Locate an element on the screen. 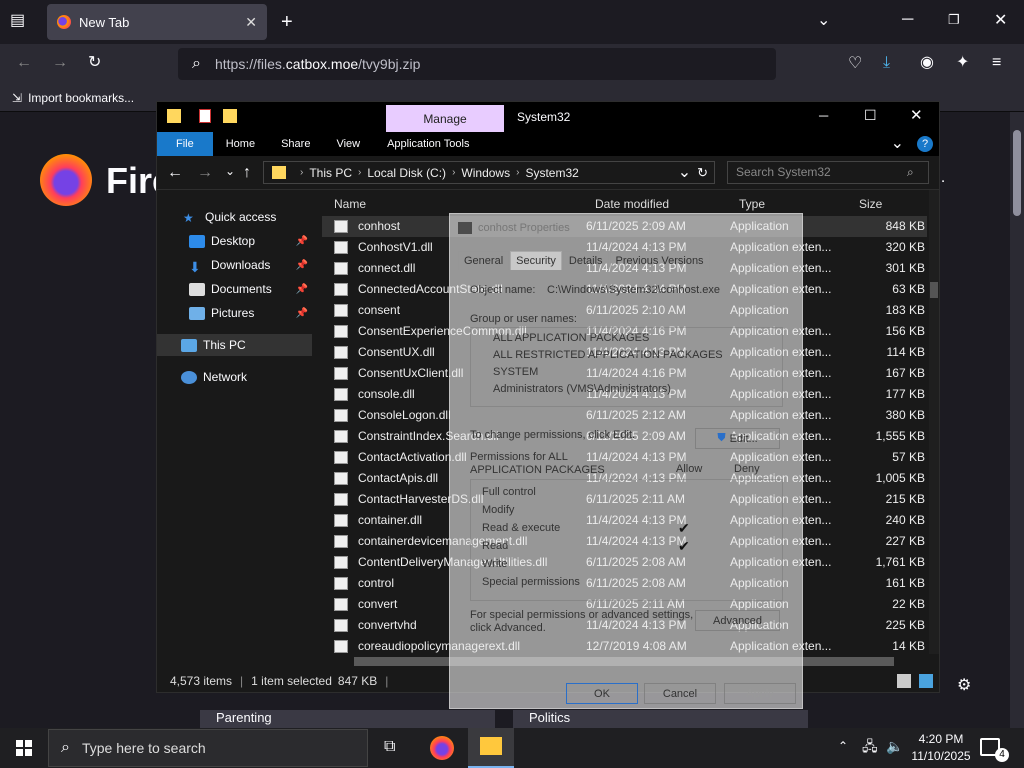  task-view-icon: ⧉ is located at coordinates (389, 747).